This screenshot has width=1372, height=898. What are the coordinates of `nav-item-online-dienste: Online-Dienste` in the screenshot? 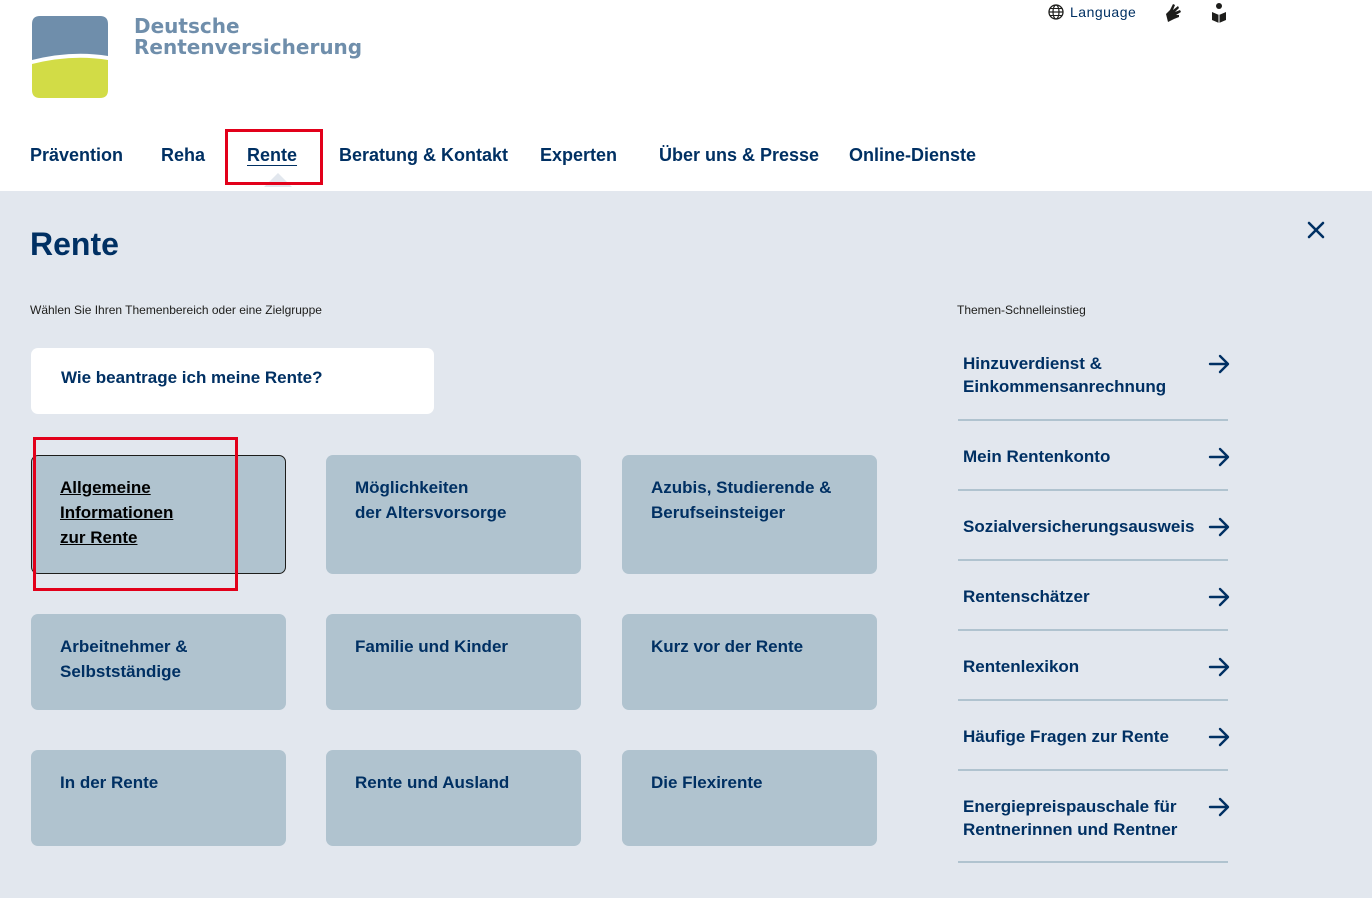 It's located at (912, 155).